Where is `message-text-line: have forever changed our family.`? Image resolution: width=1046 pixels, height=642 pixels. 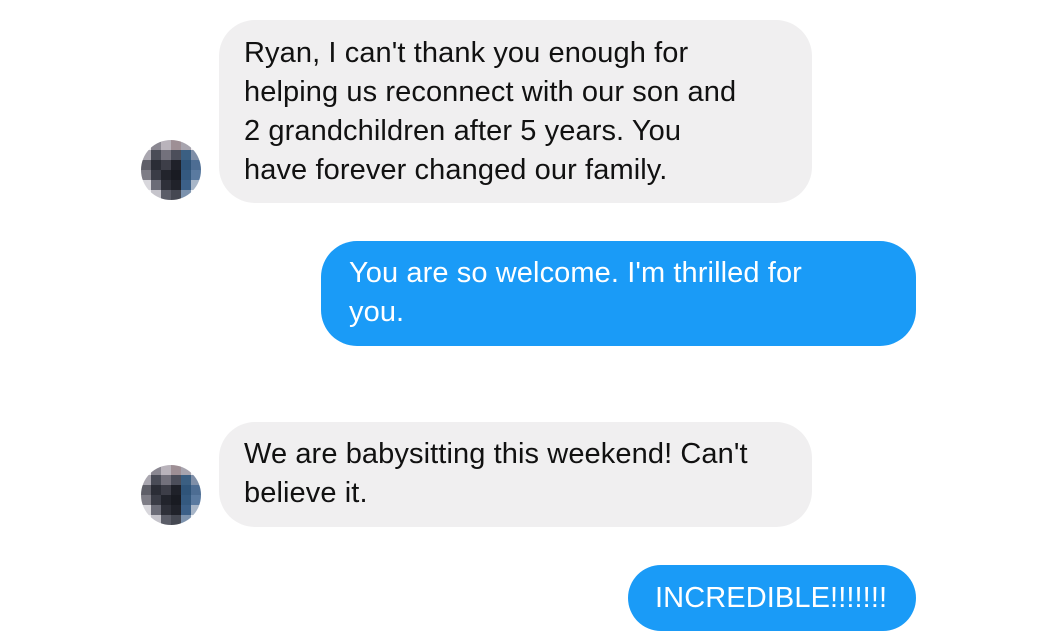 message-text-line: have forever changed our family. is located at coordinates (456, 170).